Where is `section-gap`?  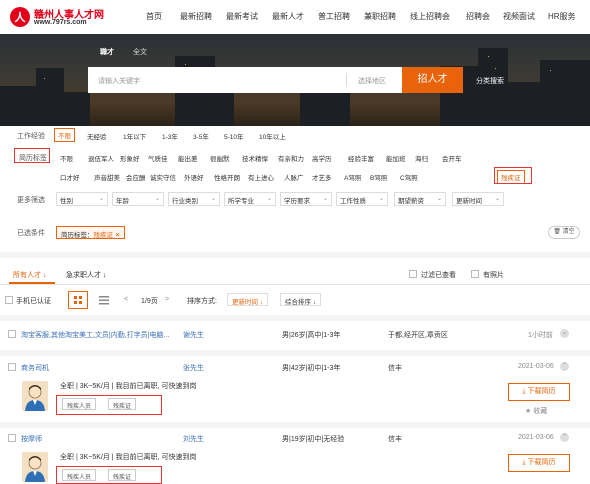
section-gap is located at coordinates (295, 255).